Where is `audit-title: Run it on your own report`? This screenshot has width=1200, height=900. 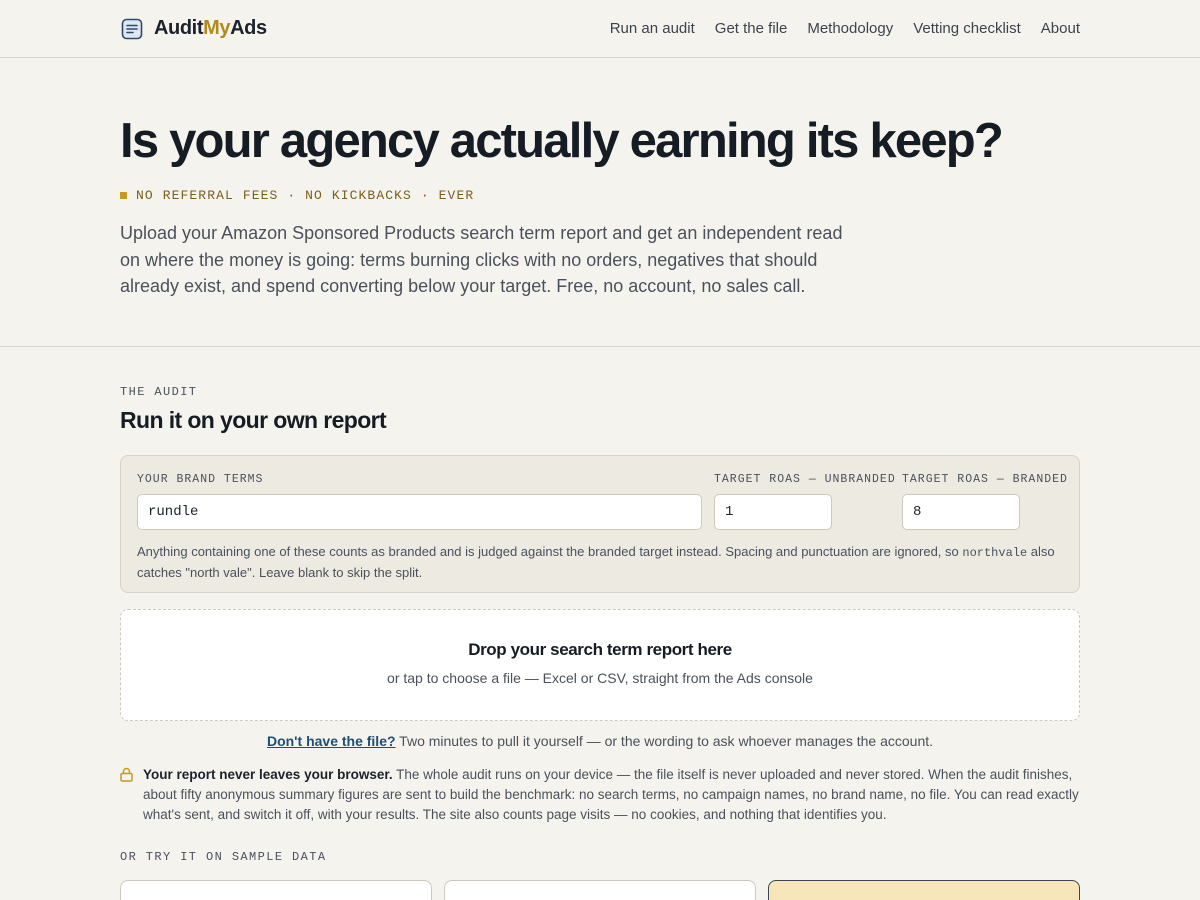 audit-title: Run it on your own report is located at coordinates (253, 420).